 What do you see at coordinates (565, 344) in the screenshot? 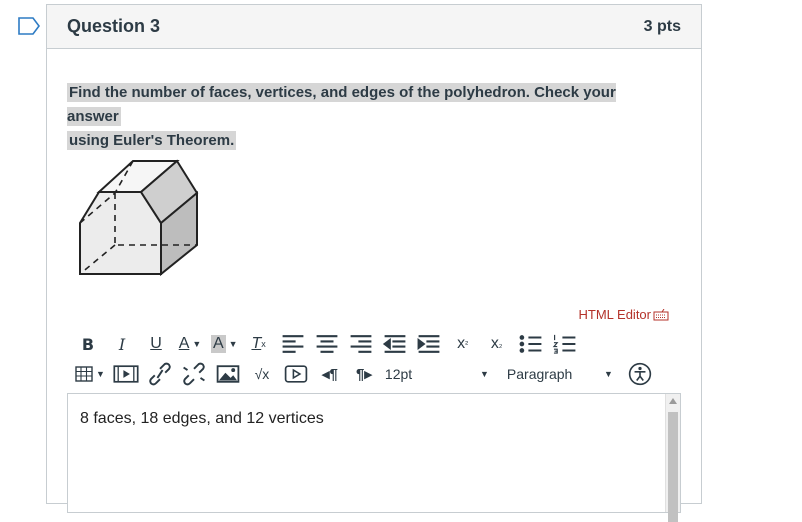
I see `numbered-list-icon` at bounding box center [565, 344].